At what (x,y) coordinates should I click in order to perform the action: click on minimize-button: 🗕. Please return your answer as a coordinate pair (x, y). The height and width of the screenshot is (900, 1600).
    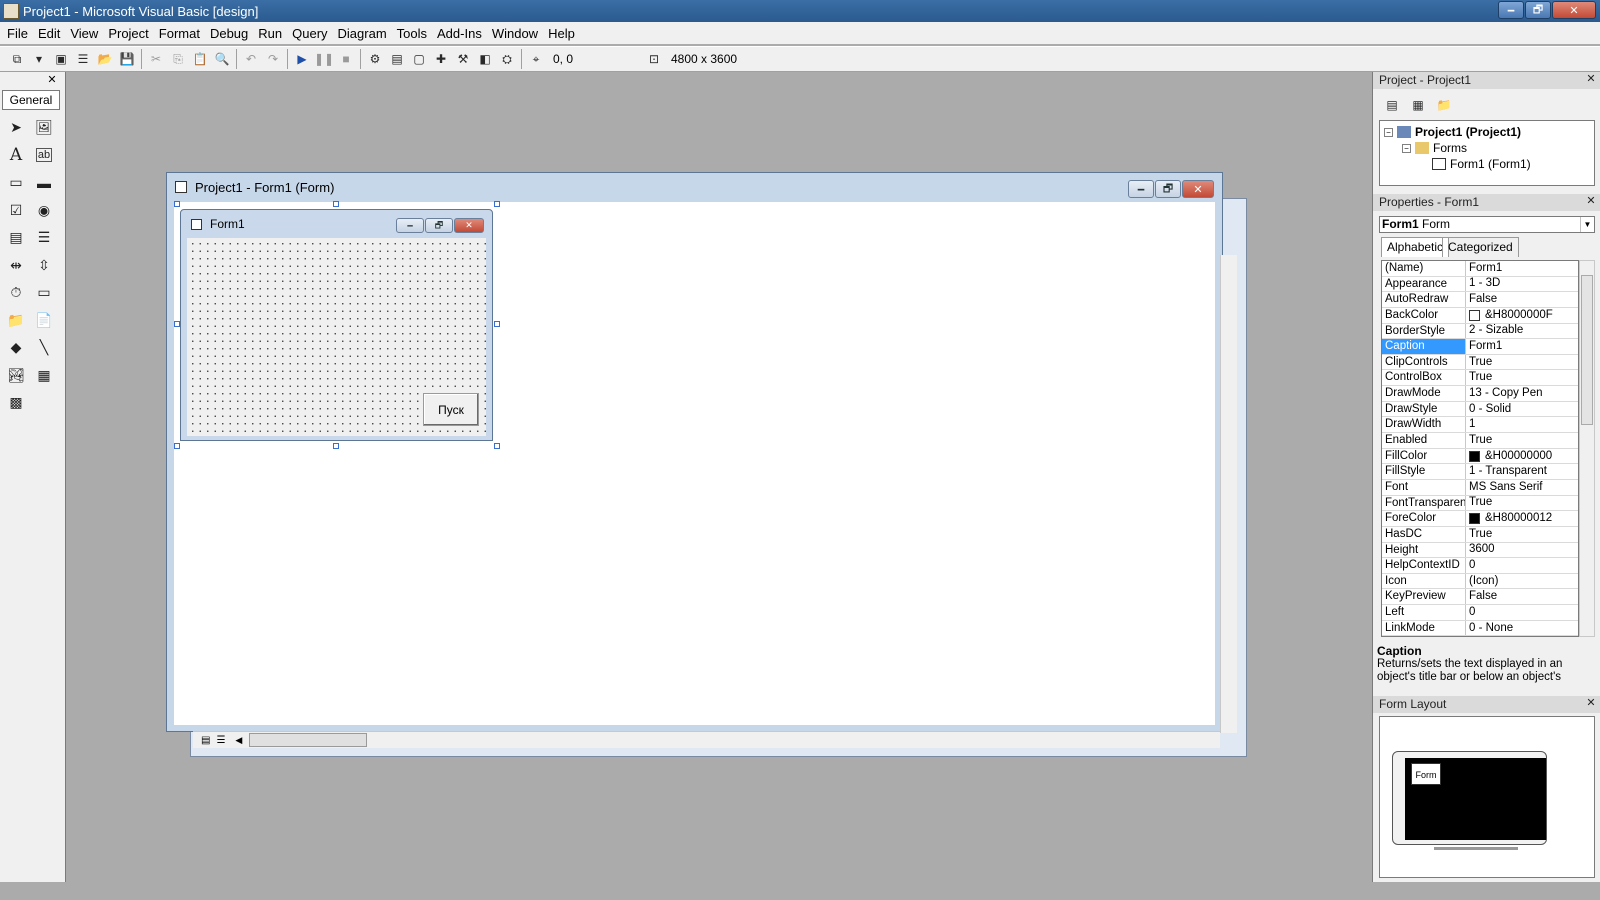
    Looking at the image, I should click on (1511, 10).